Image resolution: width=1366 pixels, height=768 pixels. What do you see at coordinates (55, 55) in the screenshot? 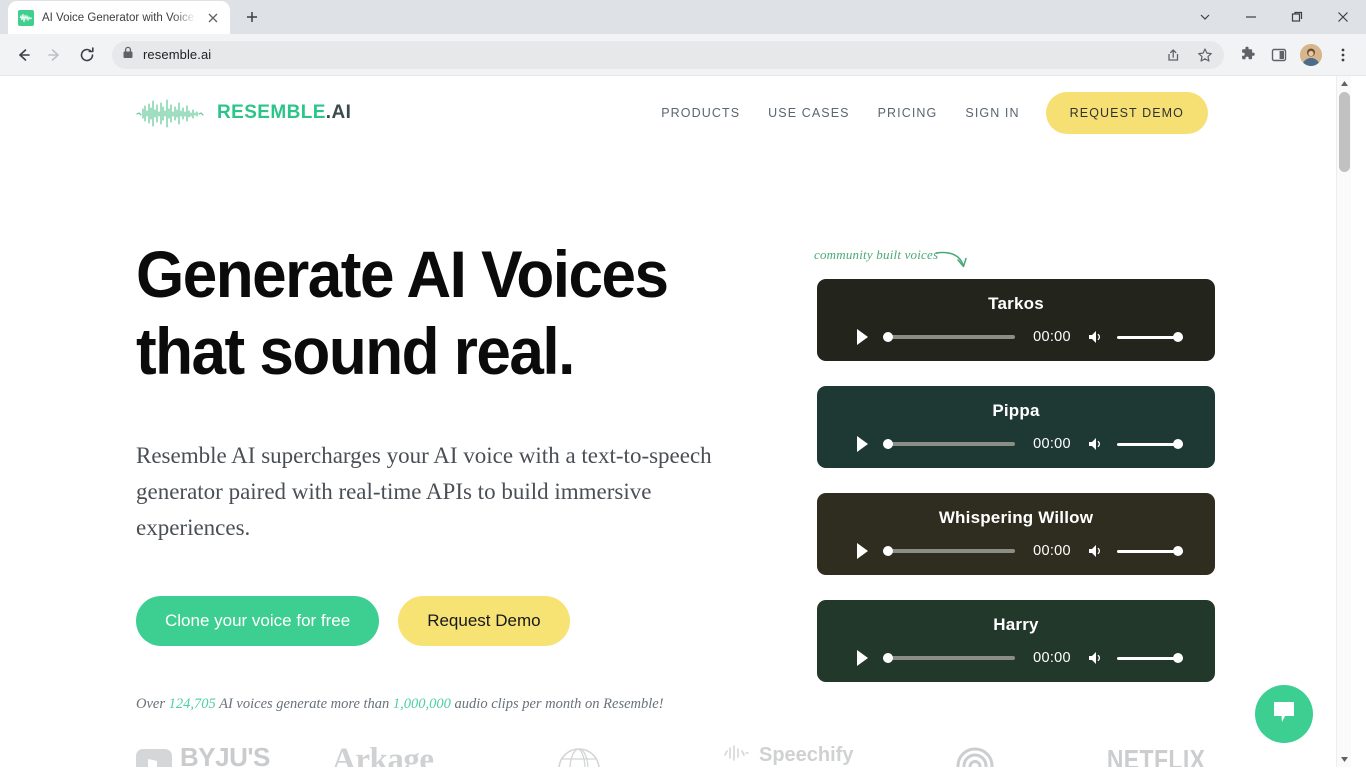
I see `forward-icon` at bounding box center [55, 55].